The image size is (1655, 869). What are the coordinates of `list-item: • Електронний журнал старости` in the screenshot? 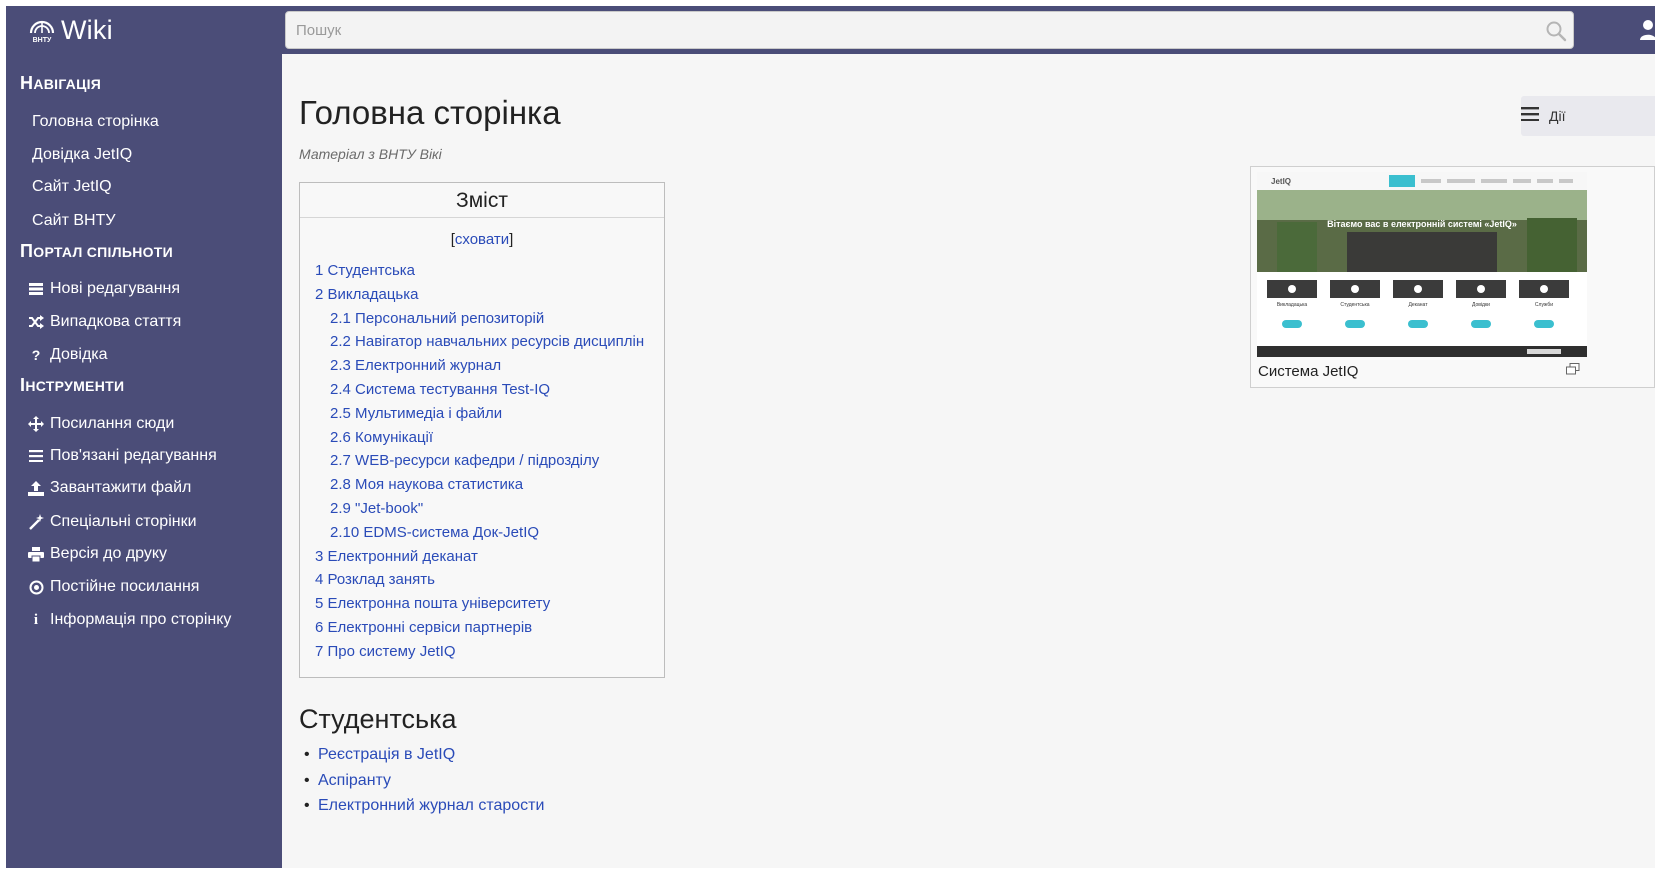 It's located at (424, 806).